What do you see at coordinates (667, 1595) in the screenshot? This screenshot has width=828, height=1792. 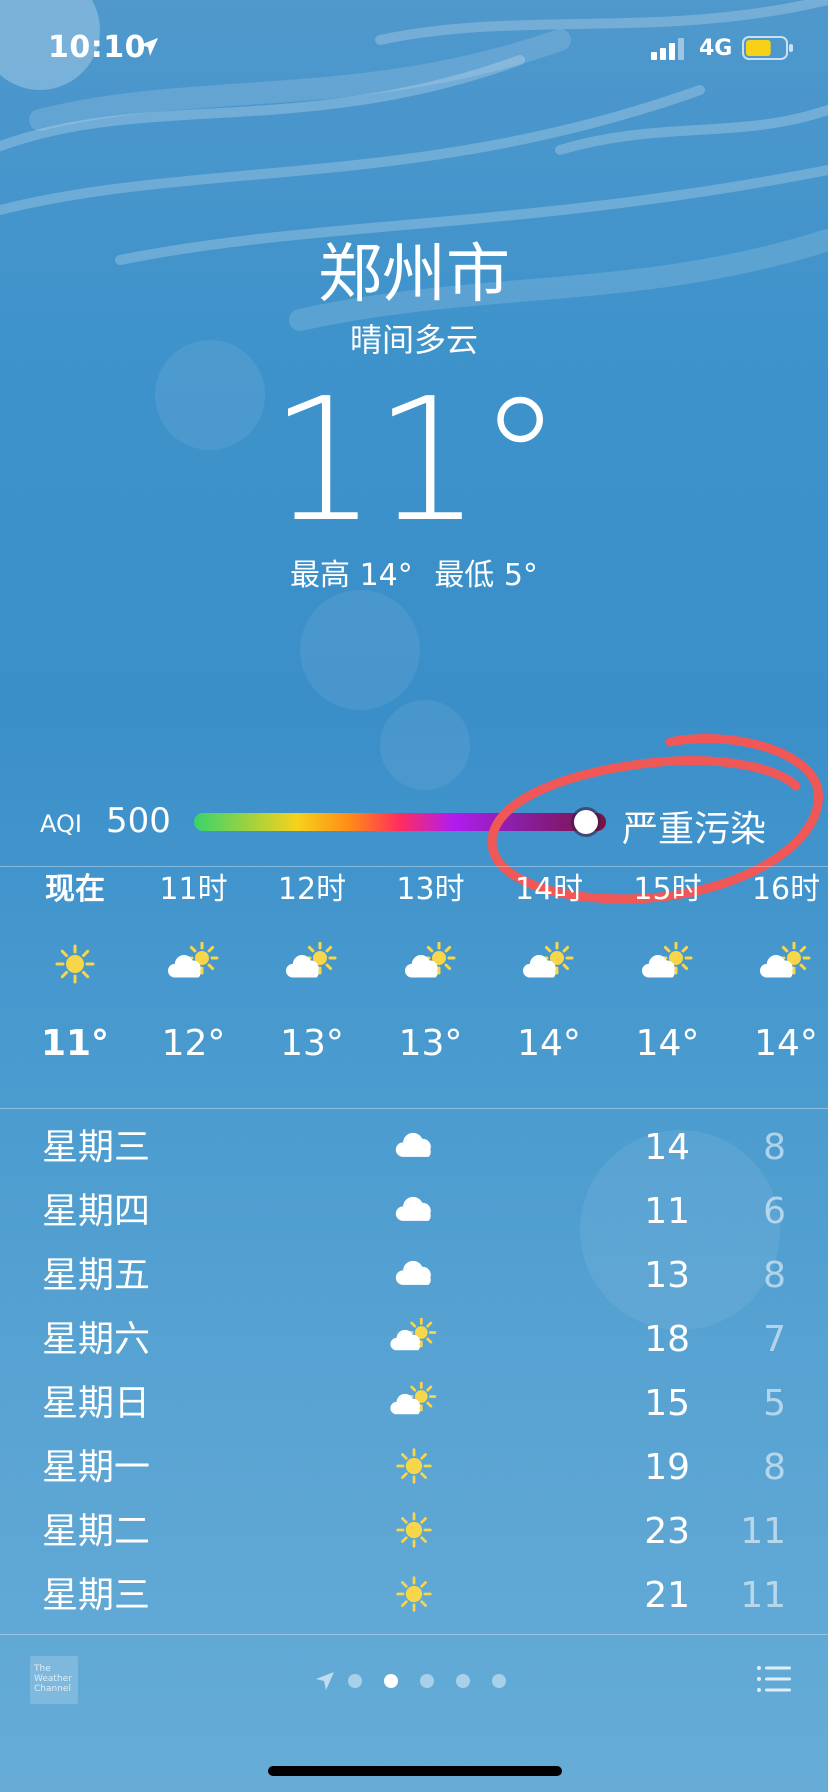 I see `day-high-temperature: 21` at bounding box center [667, 1595].